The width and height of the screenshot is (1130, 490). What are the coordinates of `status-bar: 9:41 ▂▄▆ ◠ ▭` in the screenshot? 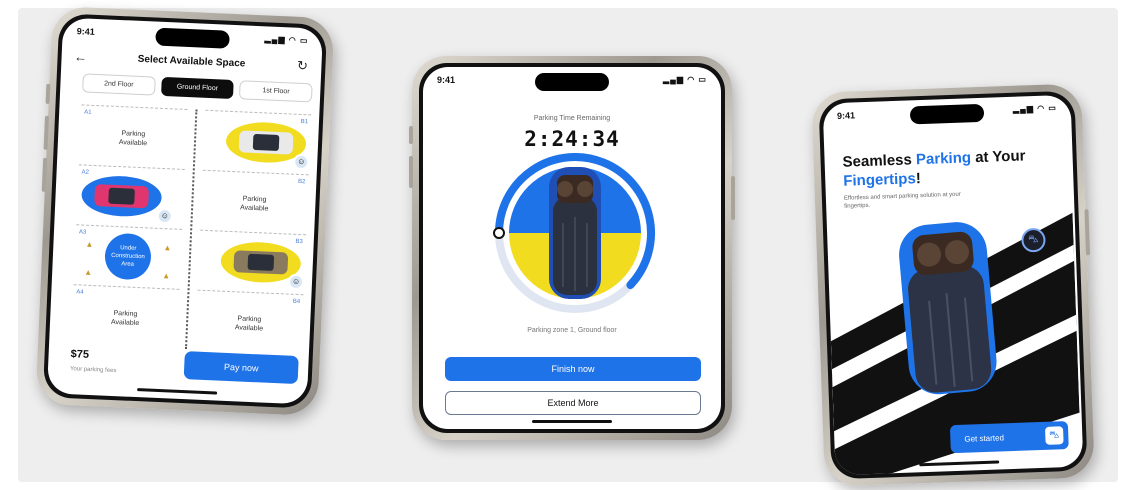 It's located at (572, 80).